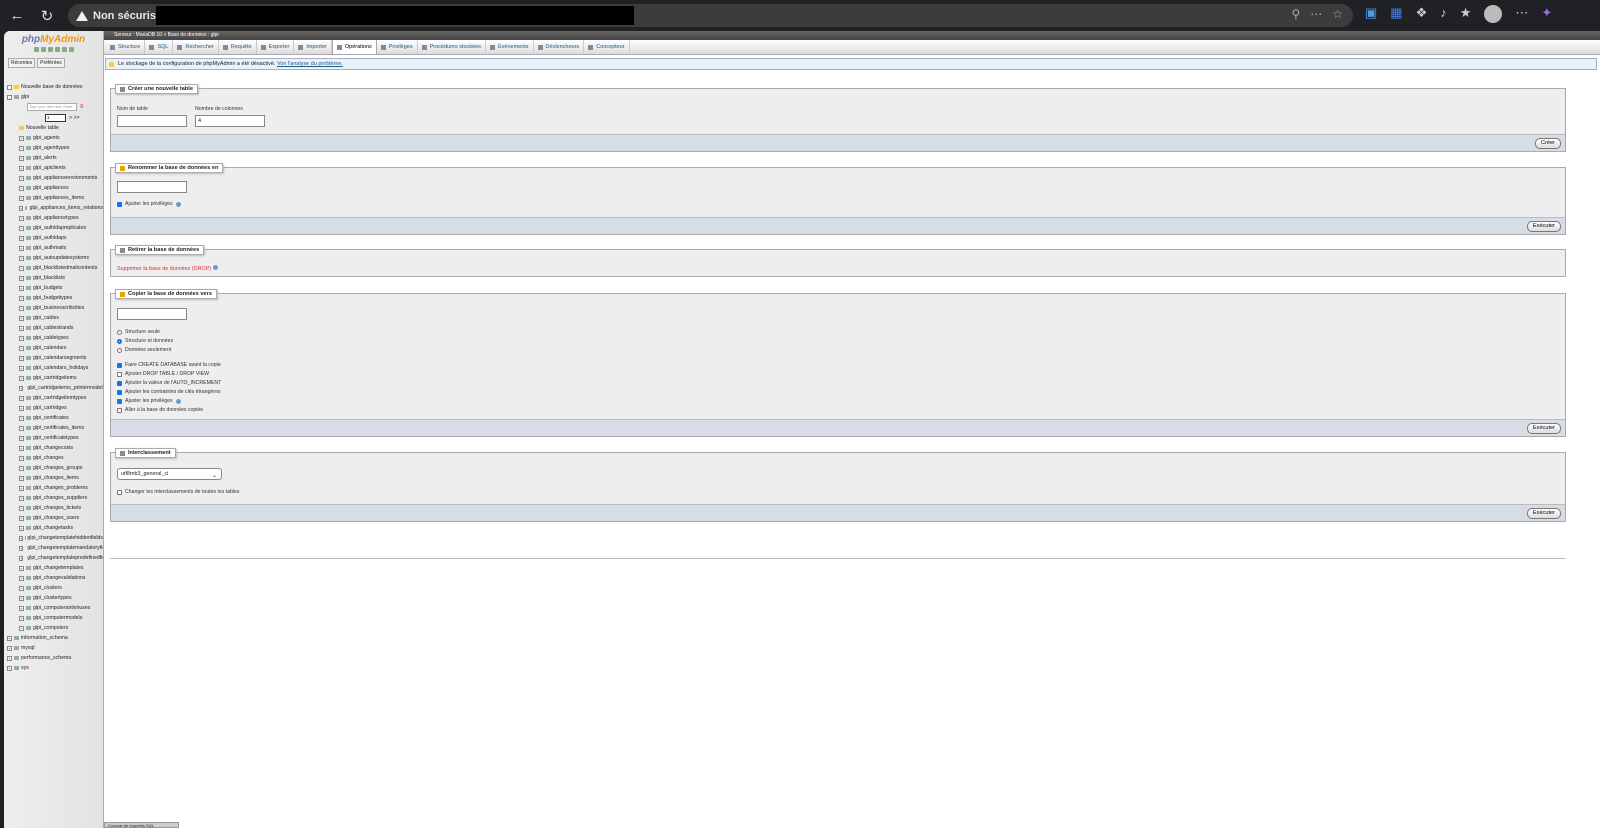 This screenshot has height=828, width=1600. I want to click on sidebar-table-item: + glpi_appliances_items, so click(55, 198).